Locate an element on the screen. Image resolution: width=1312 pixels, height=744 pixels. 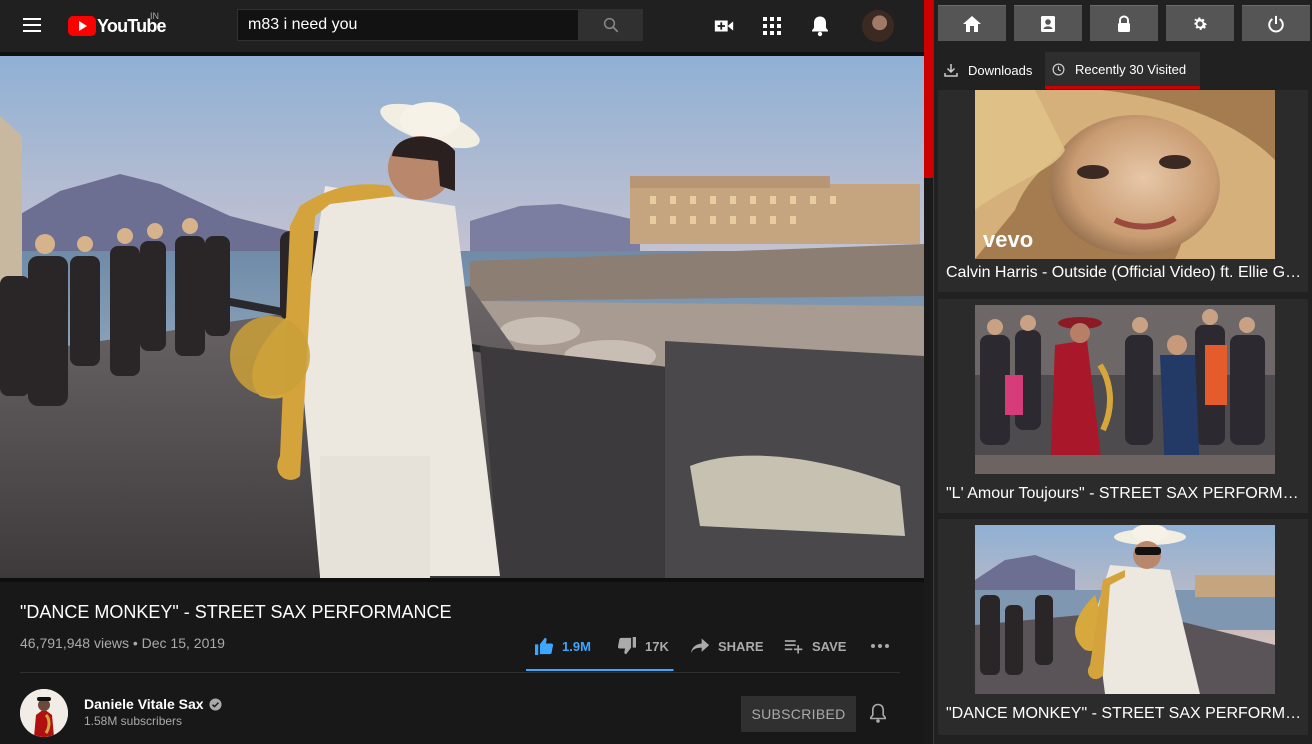
menu-icon is located at coordinates (32, 26).